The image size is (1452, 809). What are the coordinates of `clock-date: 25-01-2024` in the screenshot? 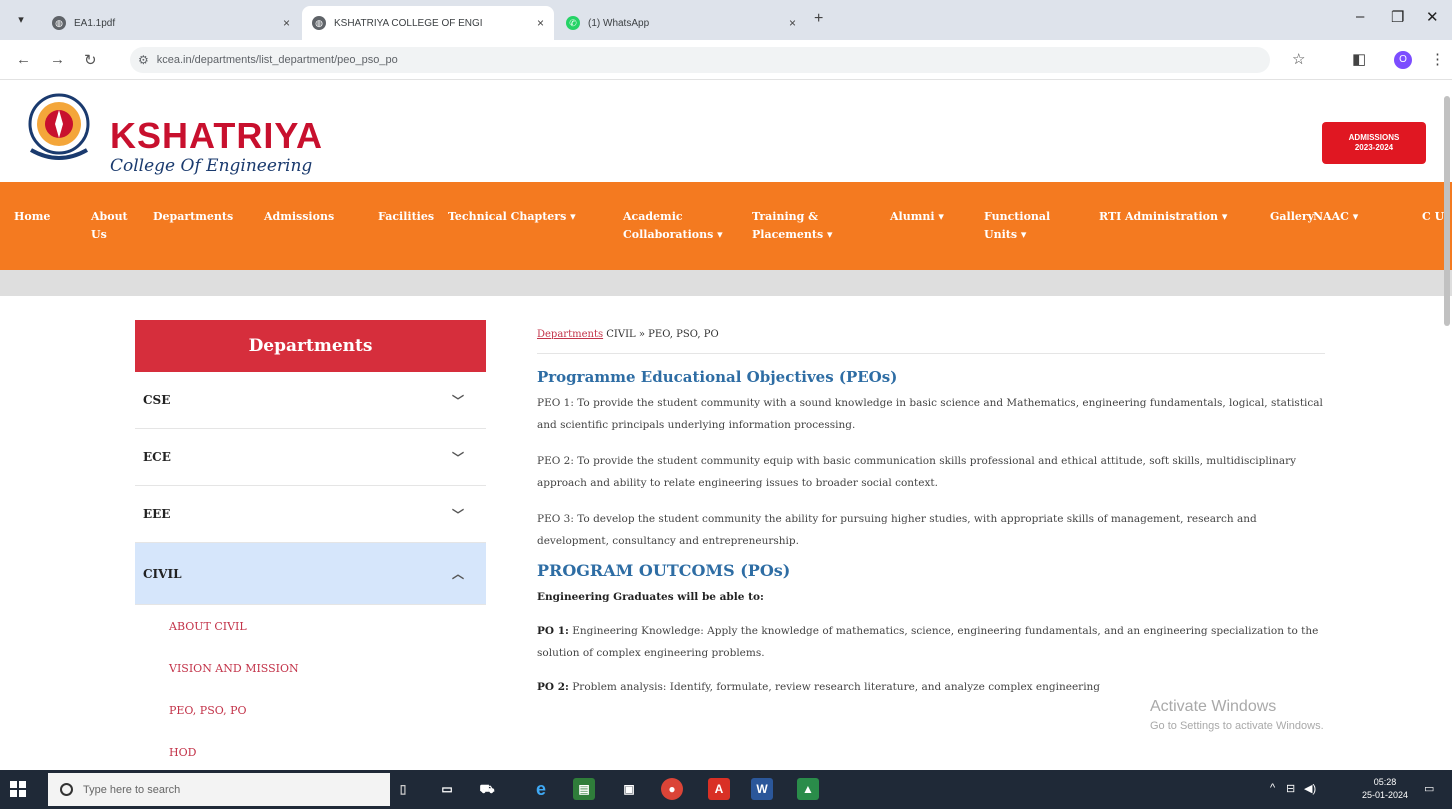 It's located at (1385, 795).